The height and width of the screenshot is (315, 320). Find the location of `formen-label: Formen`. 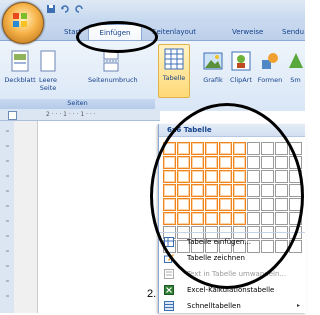

formen-label: Formen is located at coordinates (270, 80).